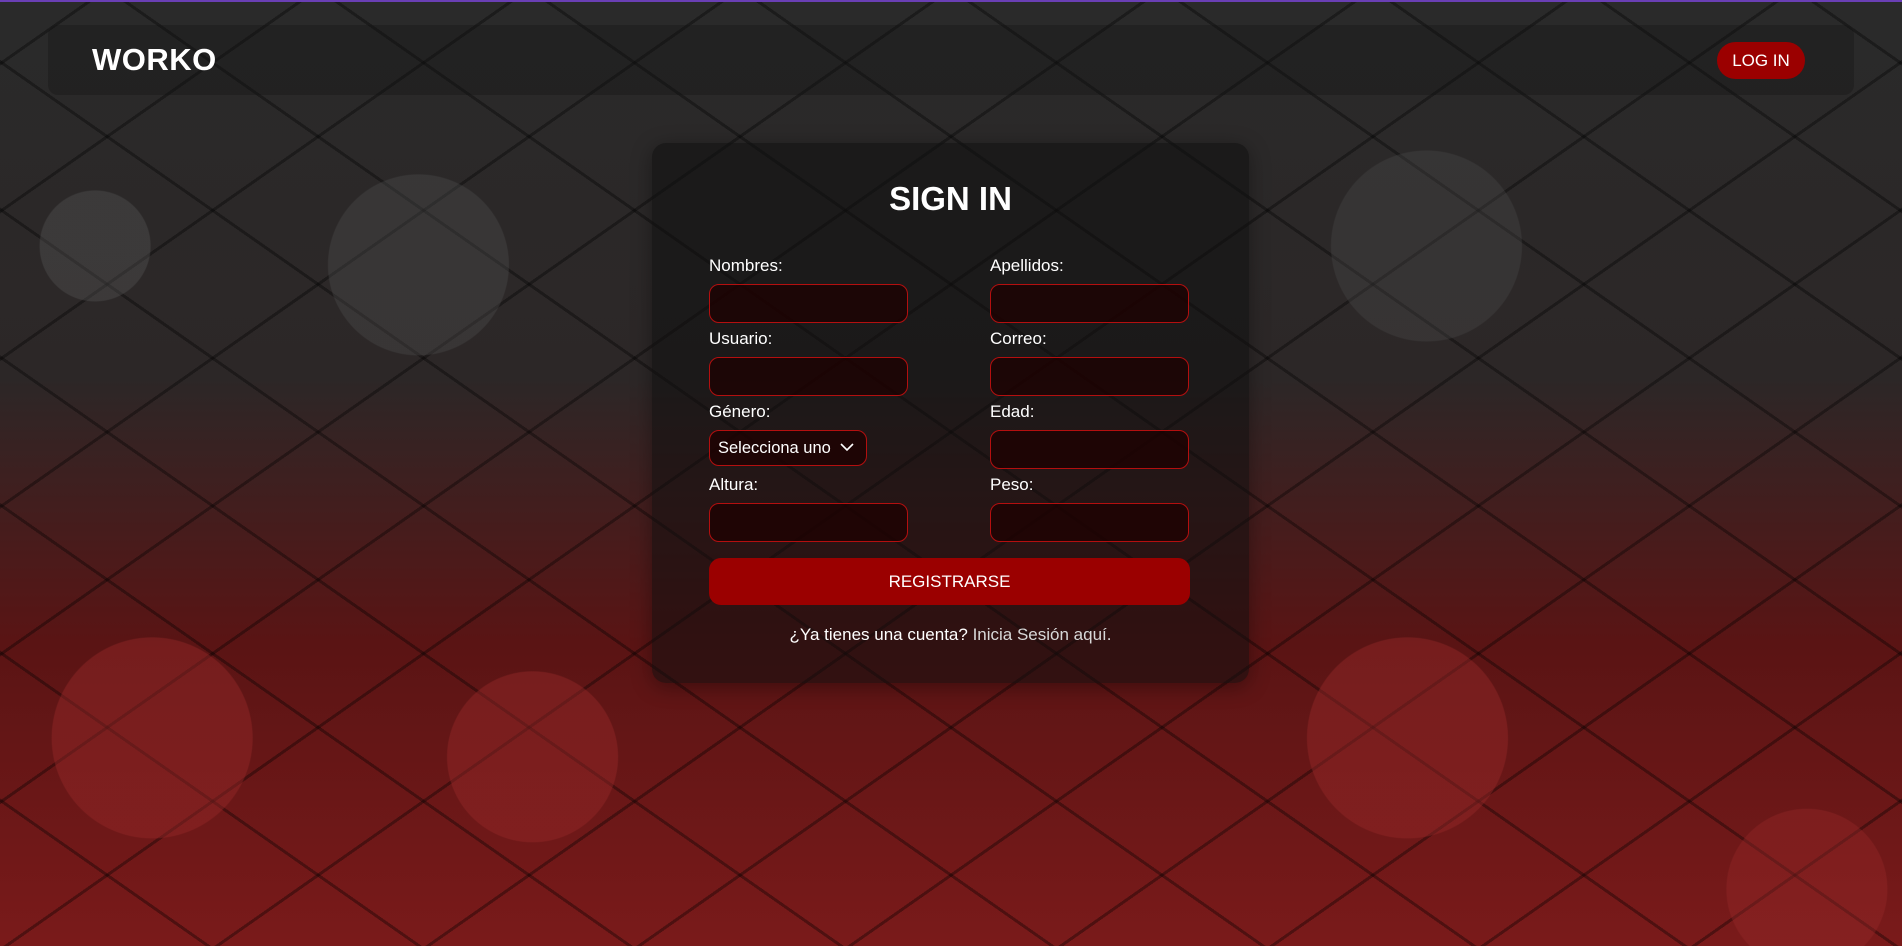 Image resolution: width=1902 pixels, height=946 pixels. Describe the element at coordinates (951, 1) in the screenshot. I see `top-accent-line` at that location.